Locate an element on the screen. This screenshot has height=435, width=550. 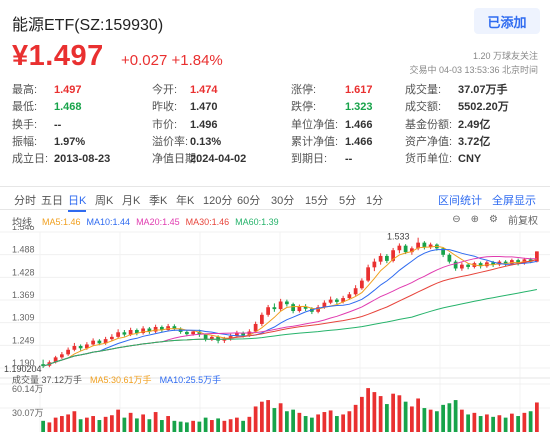
tab-10: 15分 is located at coordinates (316, 200).